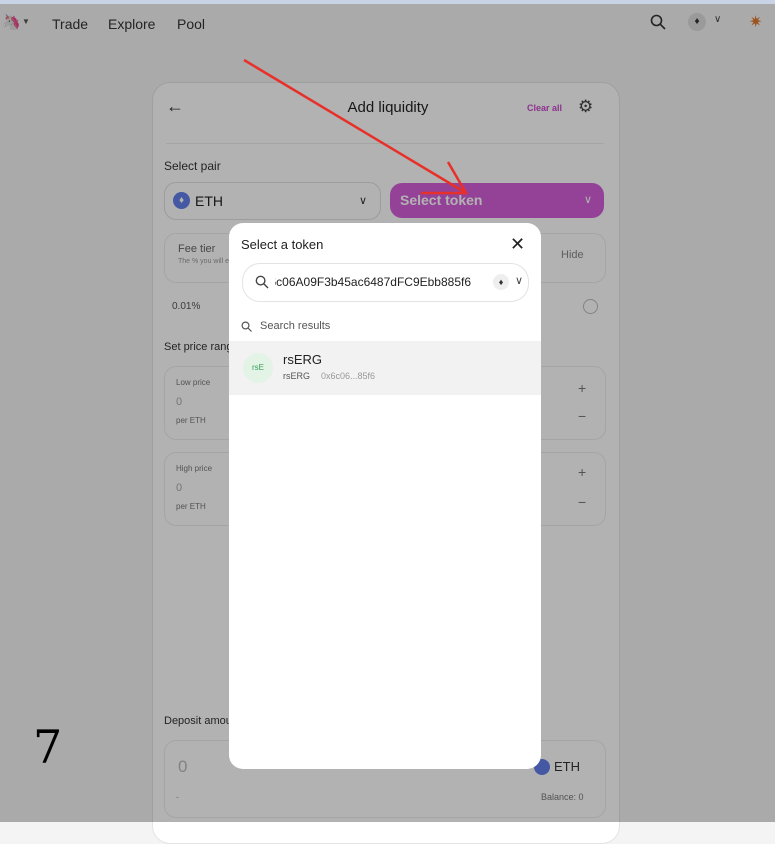  I want to click on token-avatar: rsE, so click(258, 368).